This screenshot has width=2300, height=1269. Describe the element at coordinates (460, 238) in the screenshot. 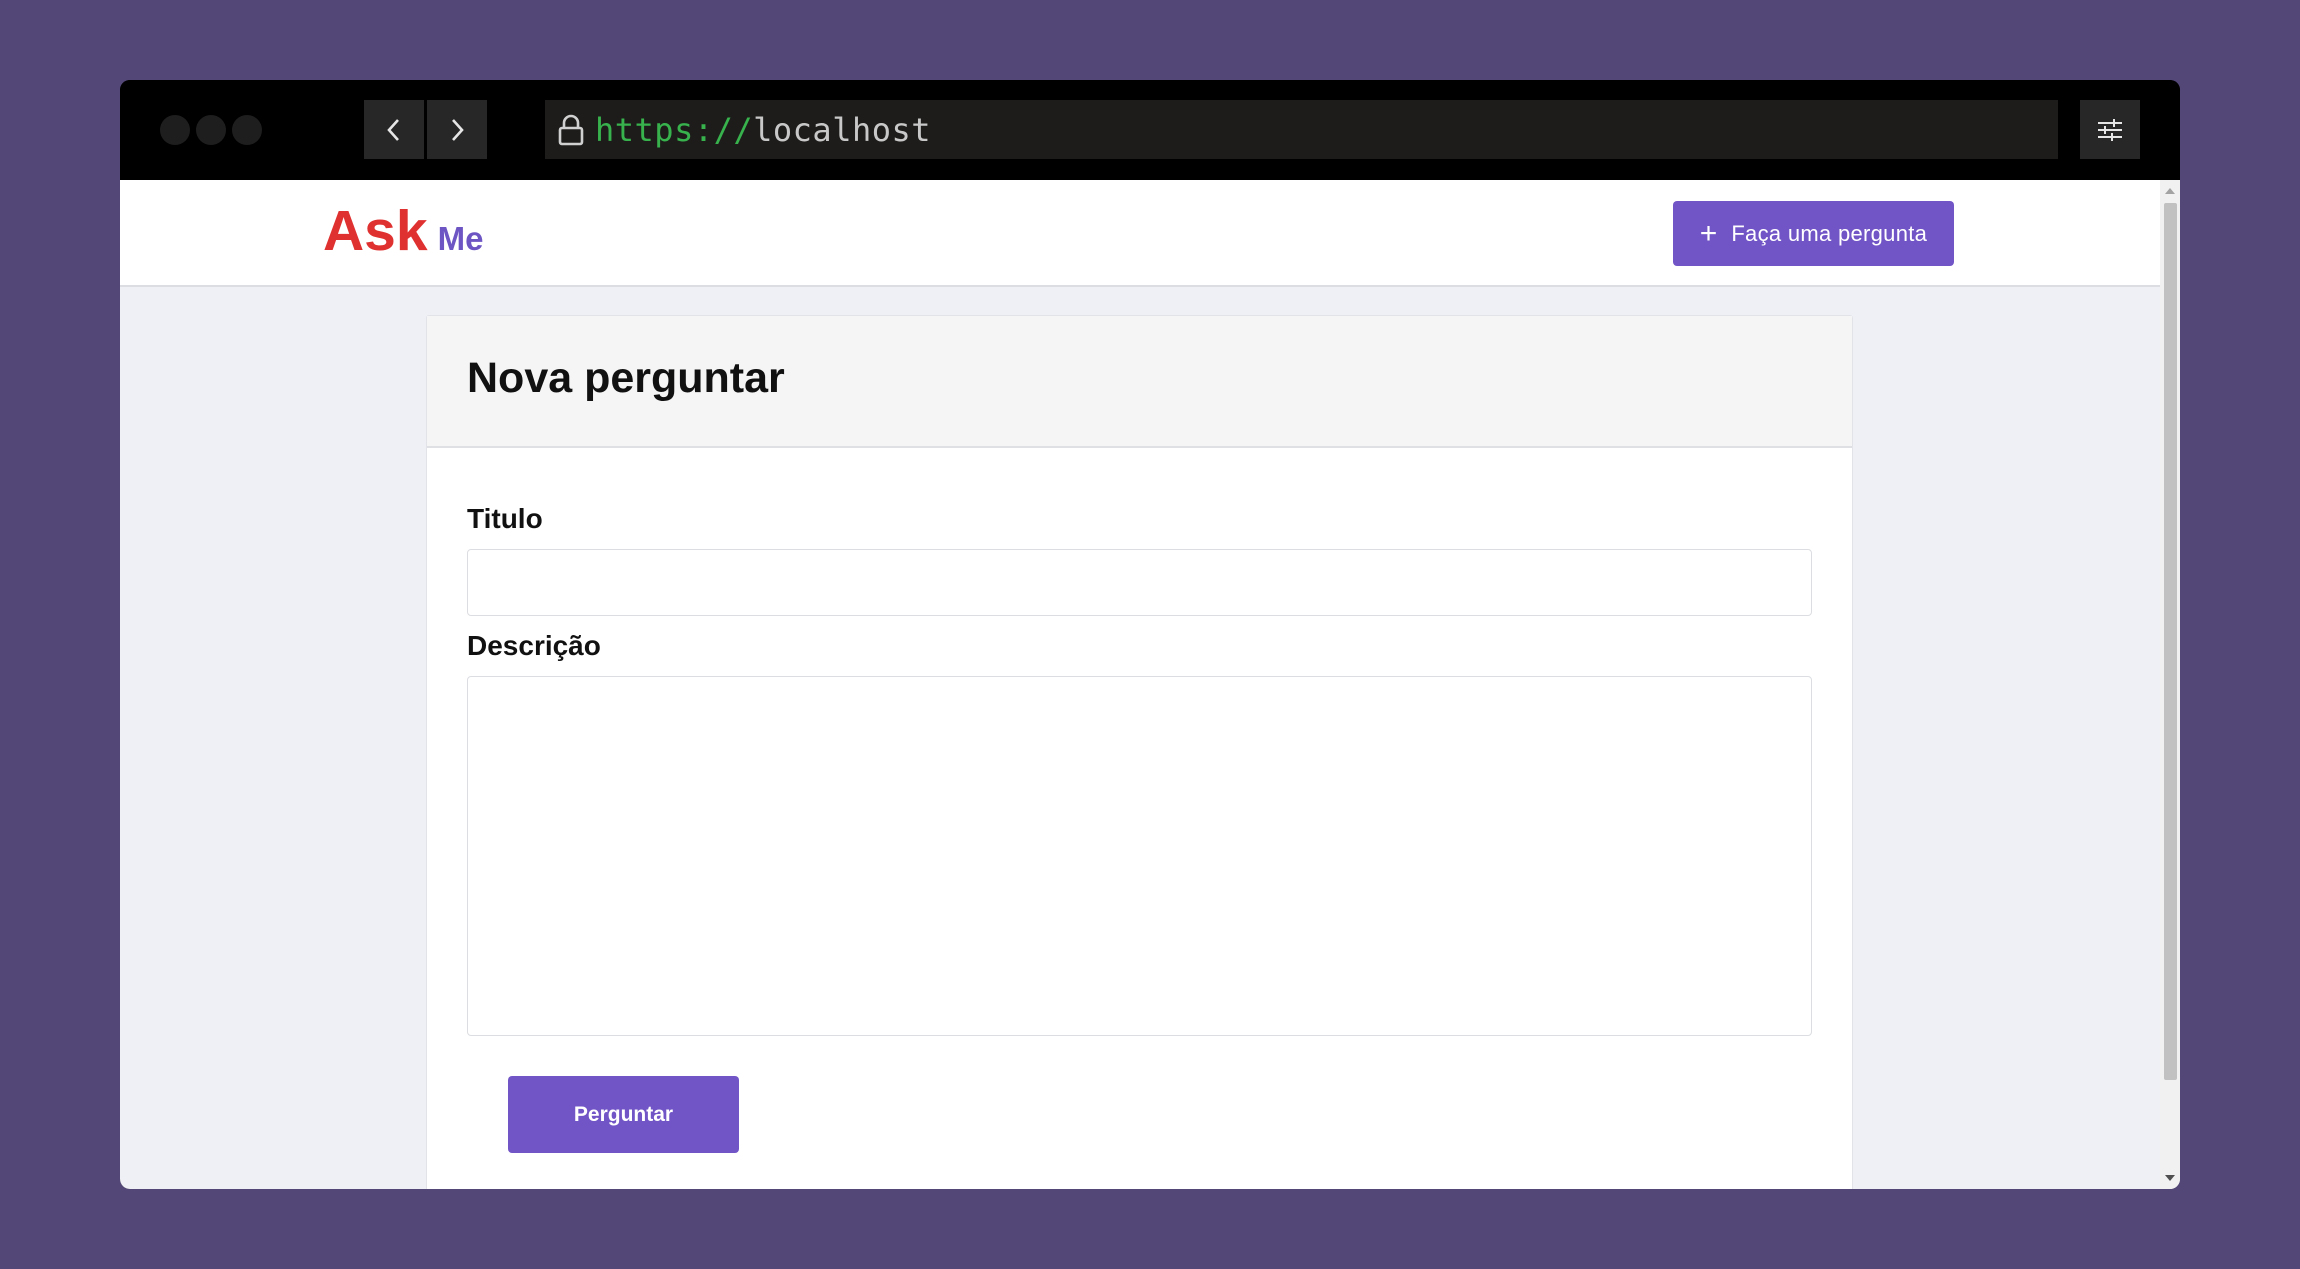

I see `logo-me: Me` at that location.